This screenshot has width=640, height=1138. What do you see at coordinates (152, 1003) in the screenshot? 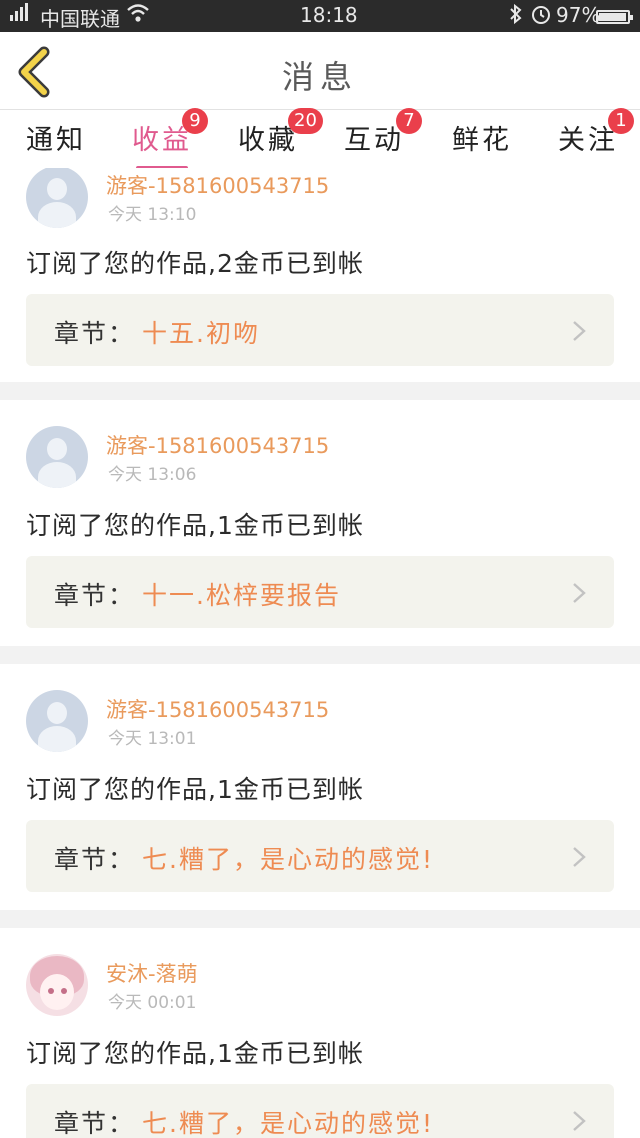
I see `message-time: 今天 00:01` at bounding box center [152, 1003].